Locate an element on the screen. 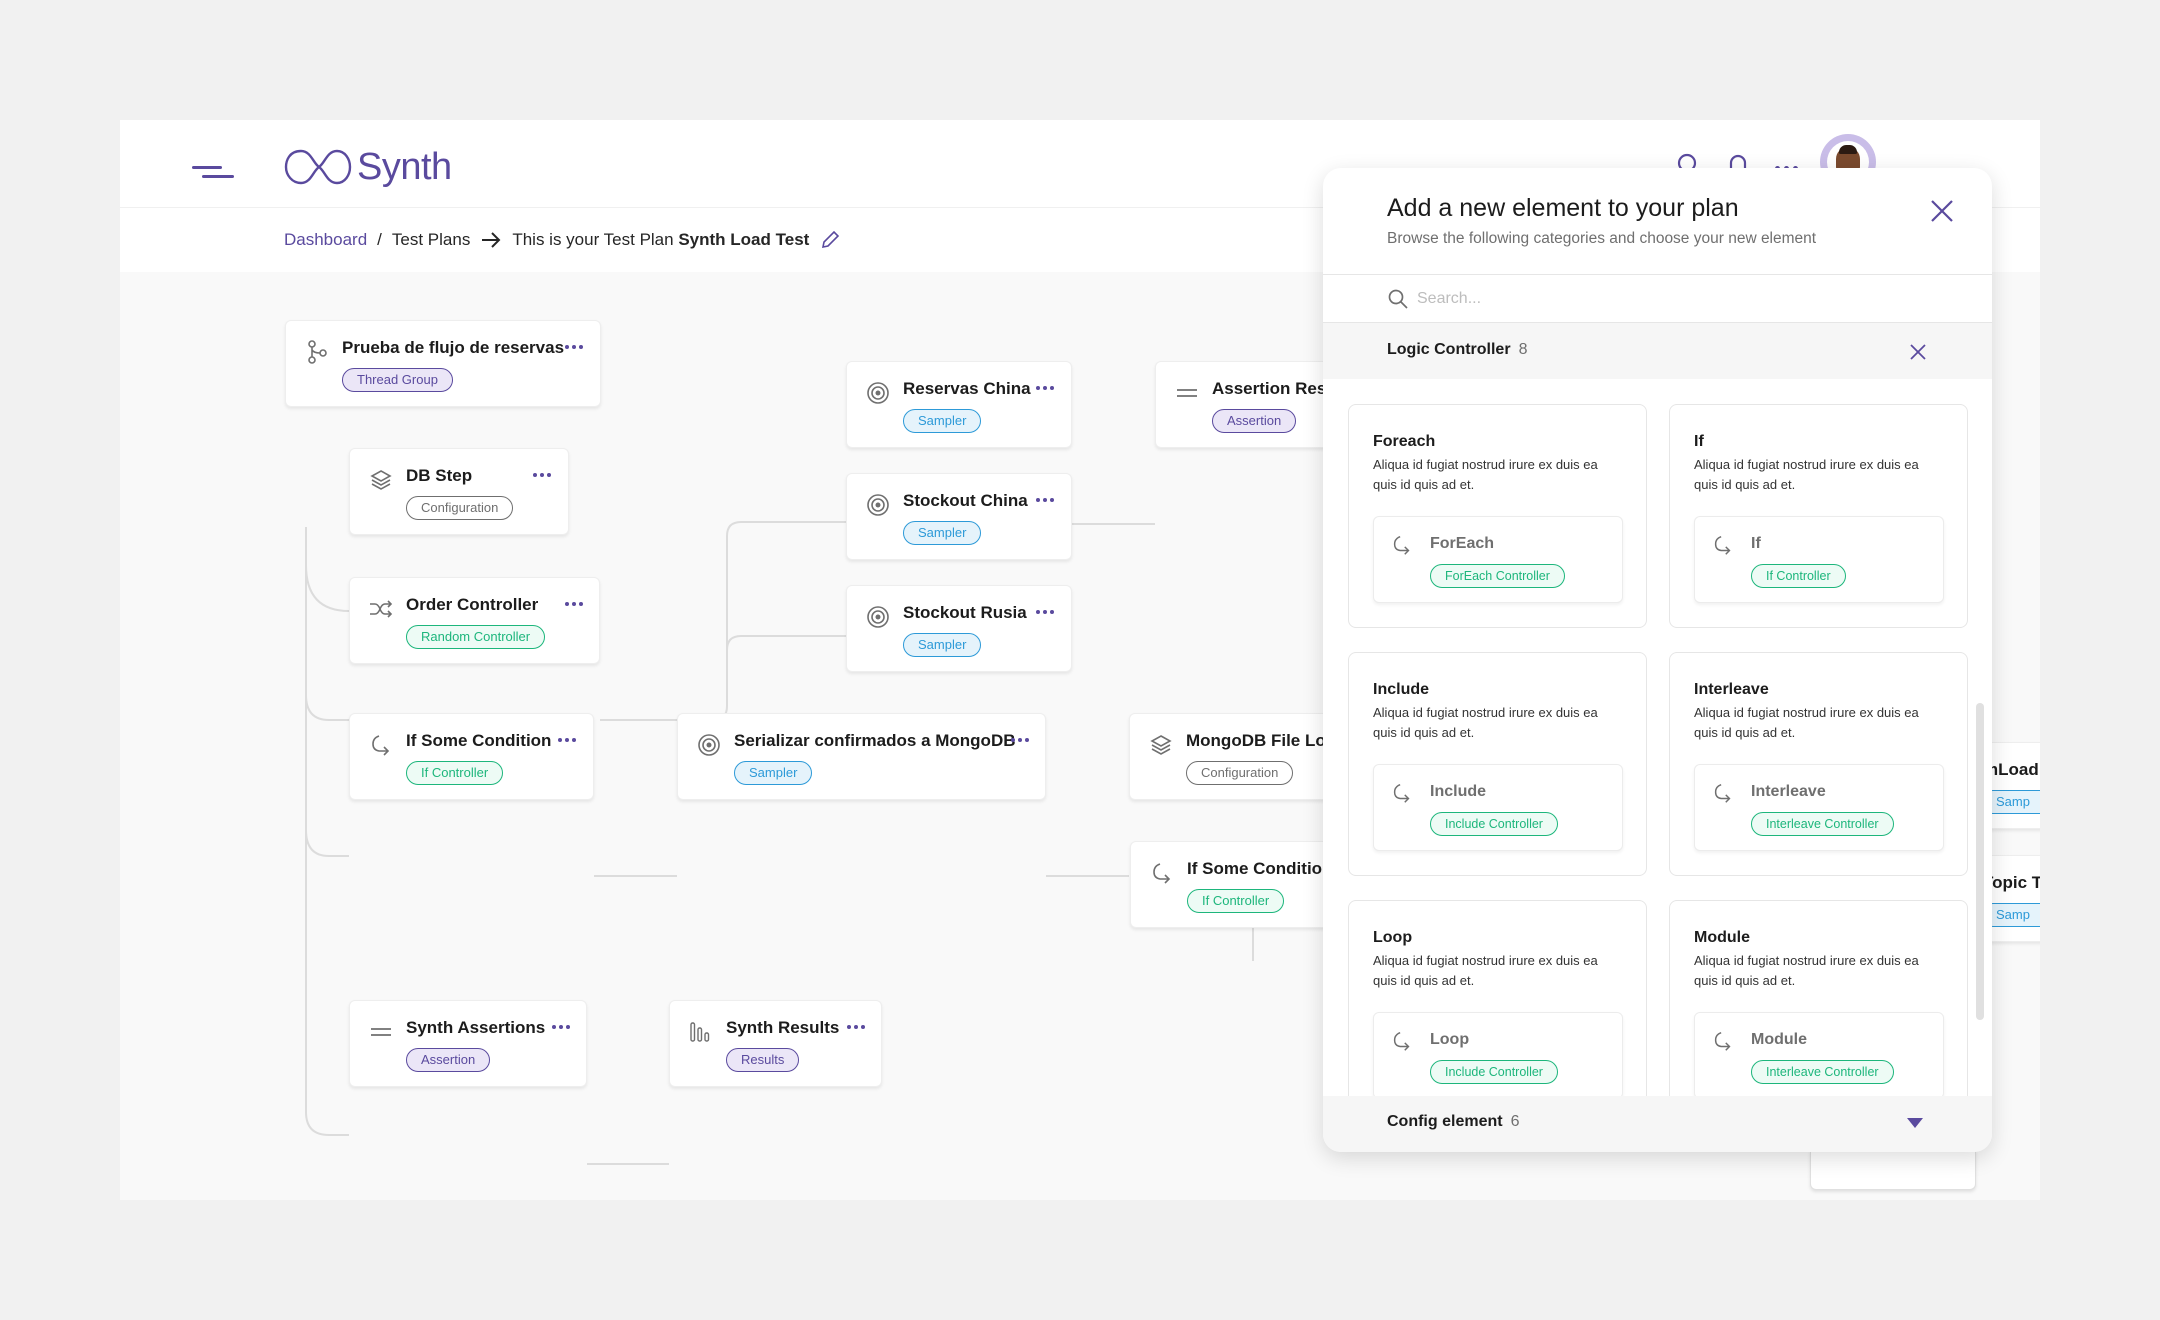 Image resolution: width=2160 pixels, height=1320 pixels. infinity-logo-icon is located at coordinates (318, 167).